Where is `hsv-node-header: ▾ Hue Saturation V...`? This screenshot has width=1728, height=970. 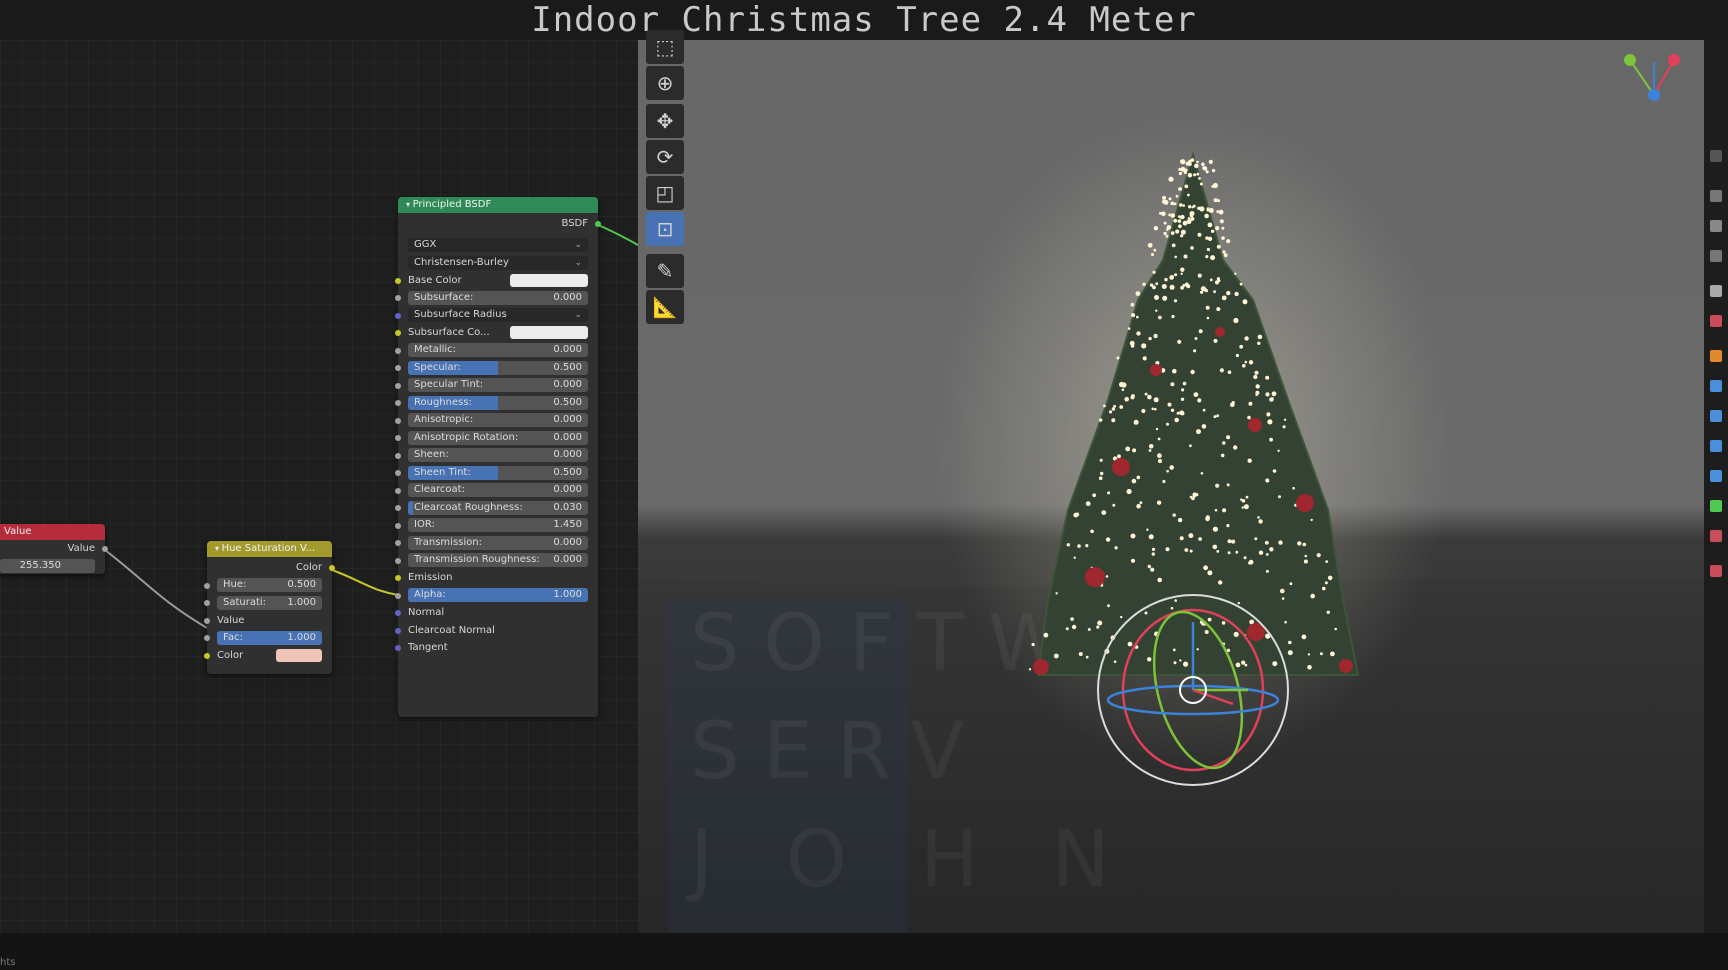 hsv-node-header: ▾ Hue Saturation V... is located at coordinates (269, 549).